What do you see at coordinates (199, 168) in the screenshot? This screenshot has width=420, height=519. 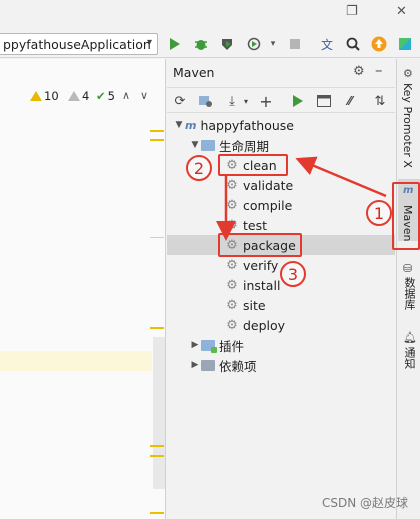 I see `annotation-number-2: 2` at bounding box center [199, 168].